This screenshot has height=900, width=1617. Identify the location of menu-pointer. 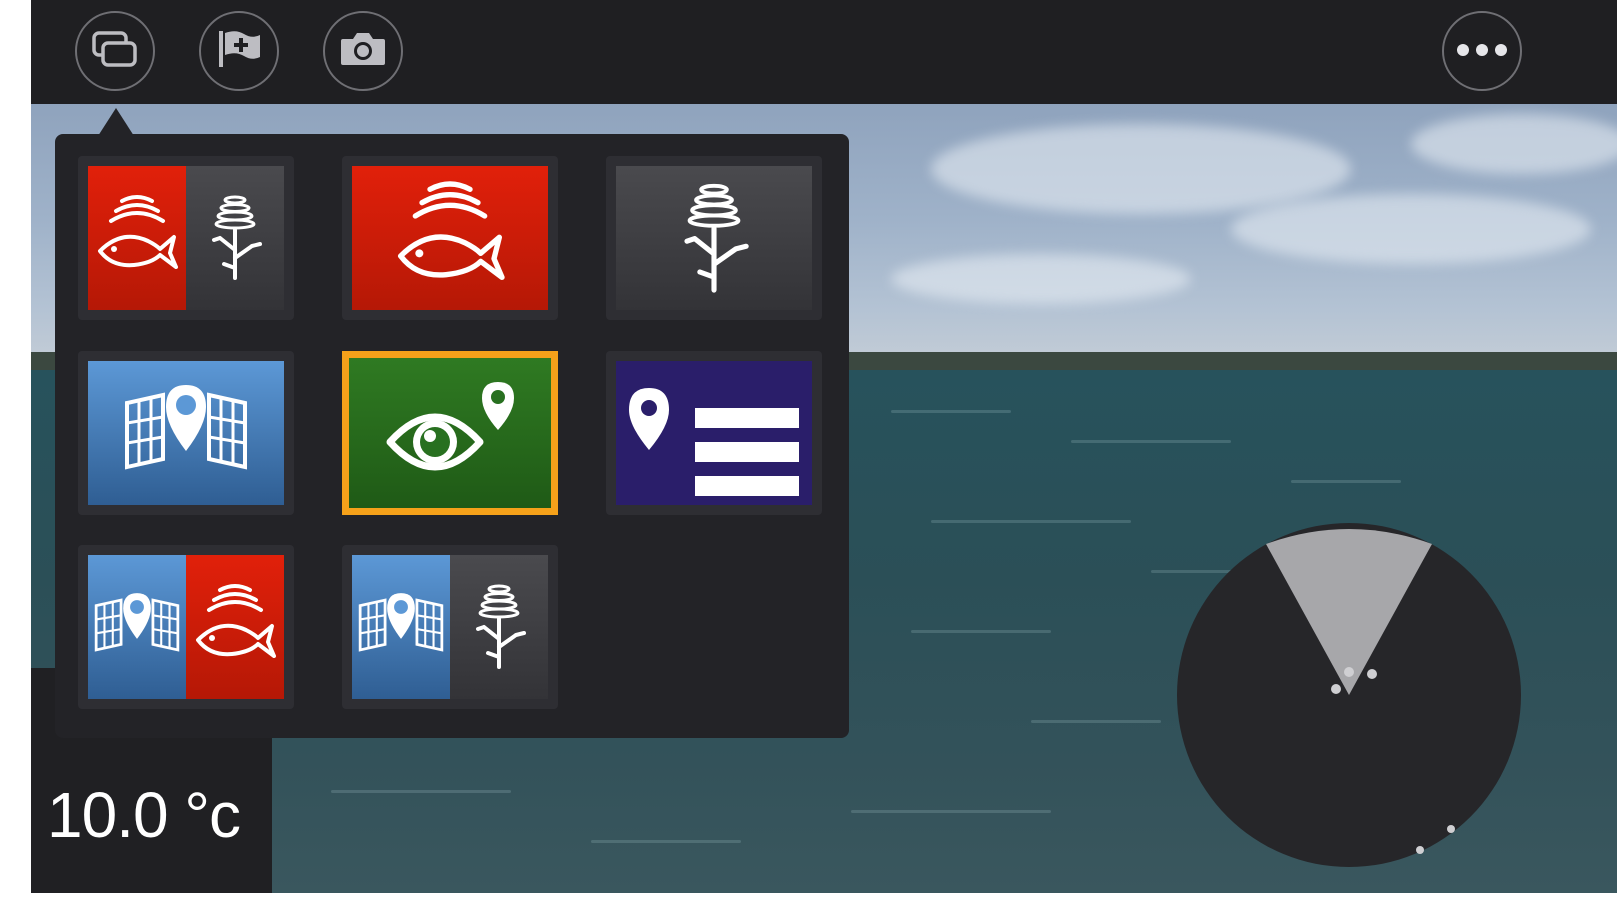
(116, 122).